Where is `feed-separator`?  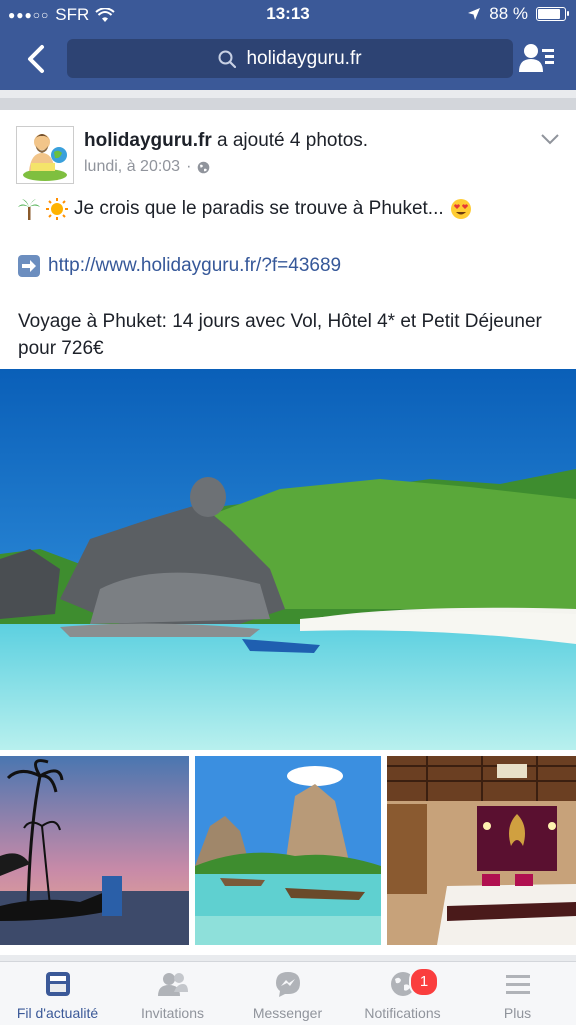 feed-separator is located at coordinates (288, 104).